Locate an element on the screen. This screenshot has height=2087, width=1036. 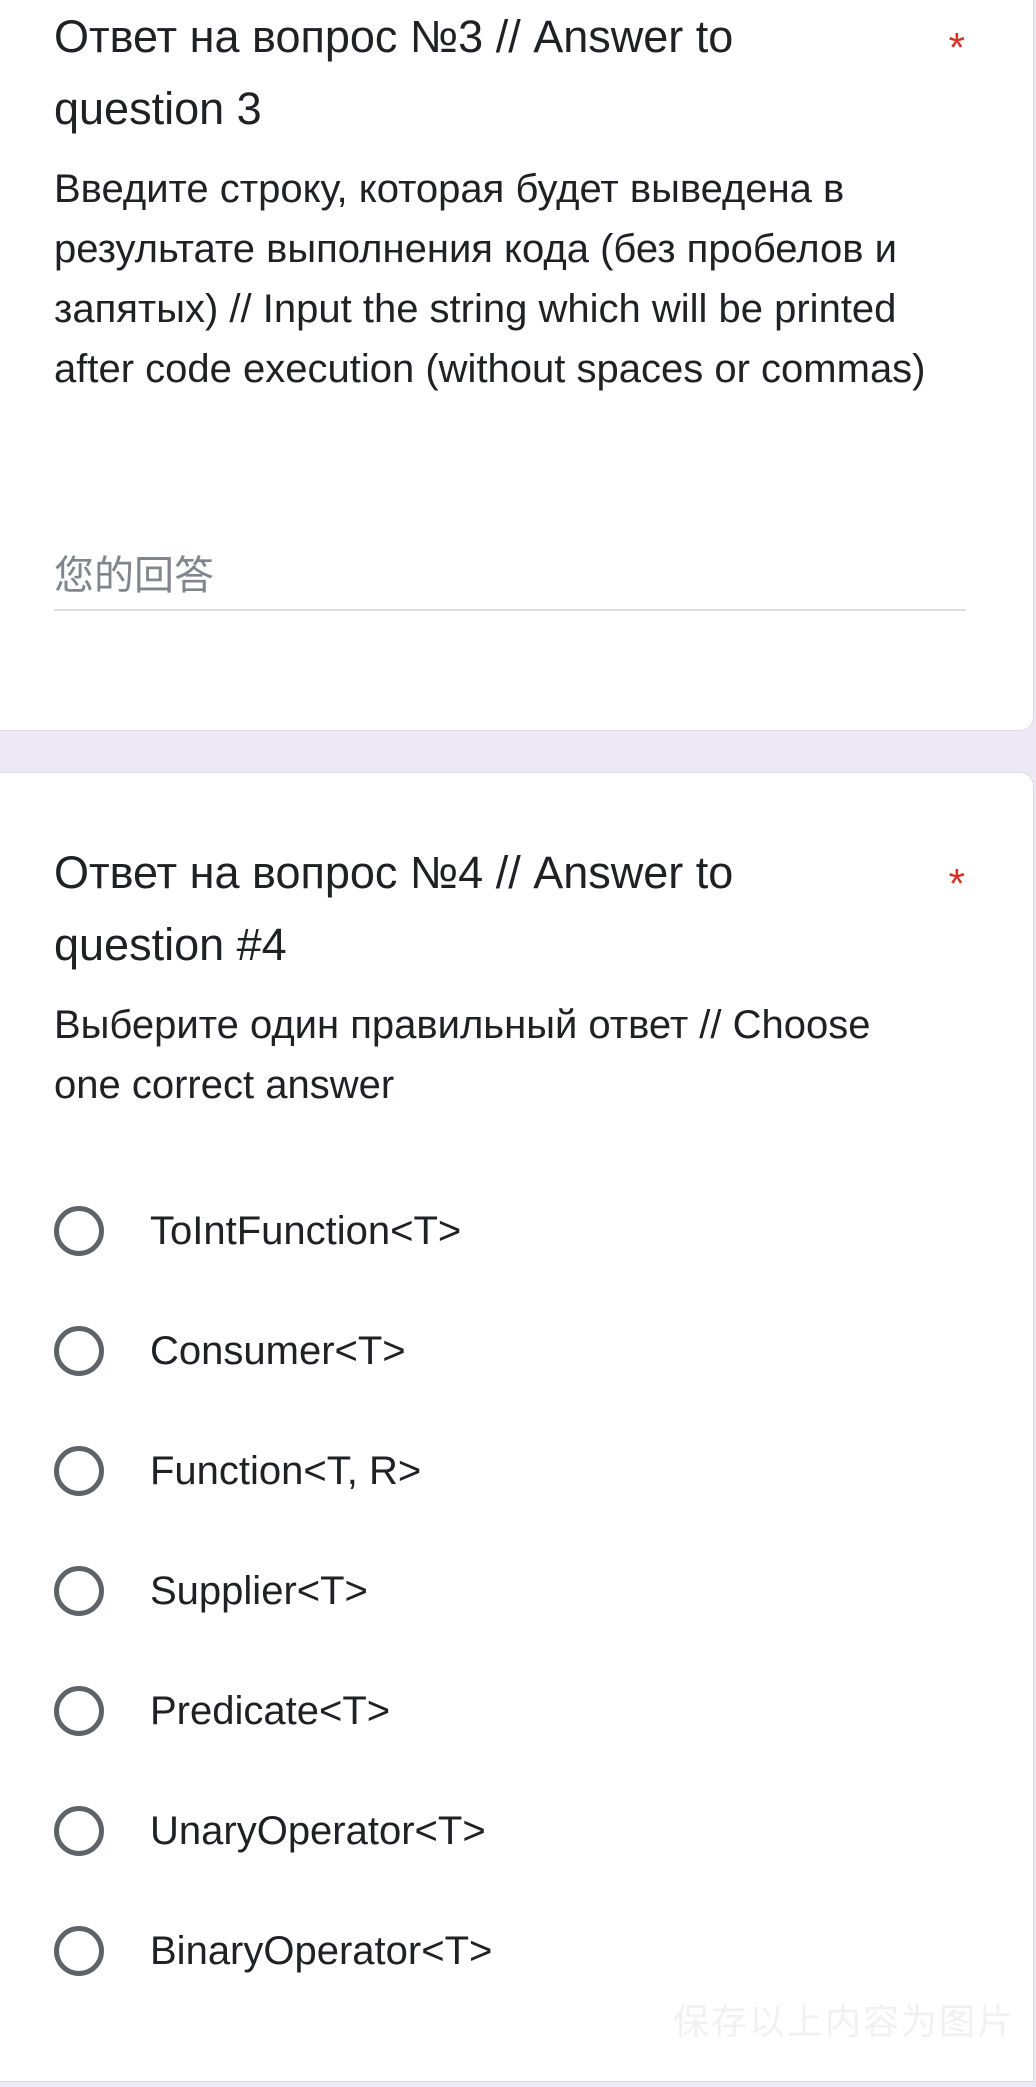
option-label: ToIntFunction<T> is located at coordinates (306, 1230).